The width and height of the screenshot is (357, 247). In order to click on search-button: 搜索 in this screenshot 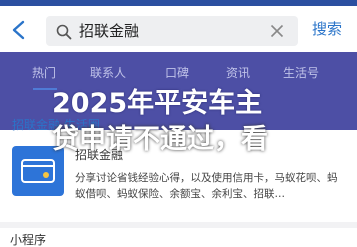, I will do `click(327, 29)`.